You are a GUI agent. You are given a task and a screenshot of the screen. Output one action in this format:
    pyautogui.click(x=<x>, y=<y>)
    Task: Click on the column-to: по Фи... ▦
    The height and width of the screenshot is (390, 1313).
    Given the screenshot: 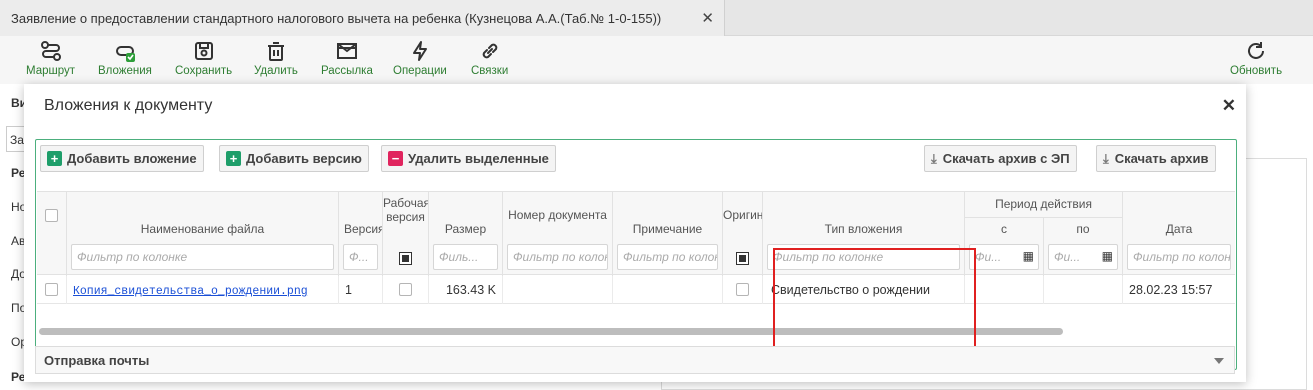 What is the action you would take?
    pyautogui.click(x=1083, y=247)
    